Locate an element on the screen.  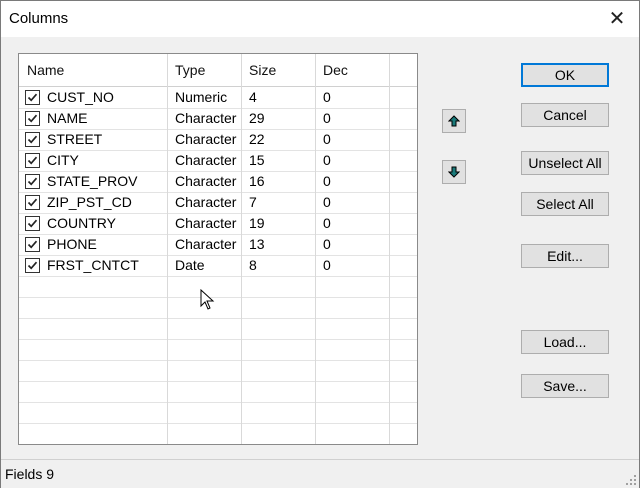
cell-name: STREET is located at coordinates (75, 139).